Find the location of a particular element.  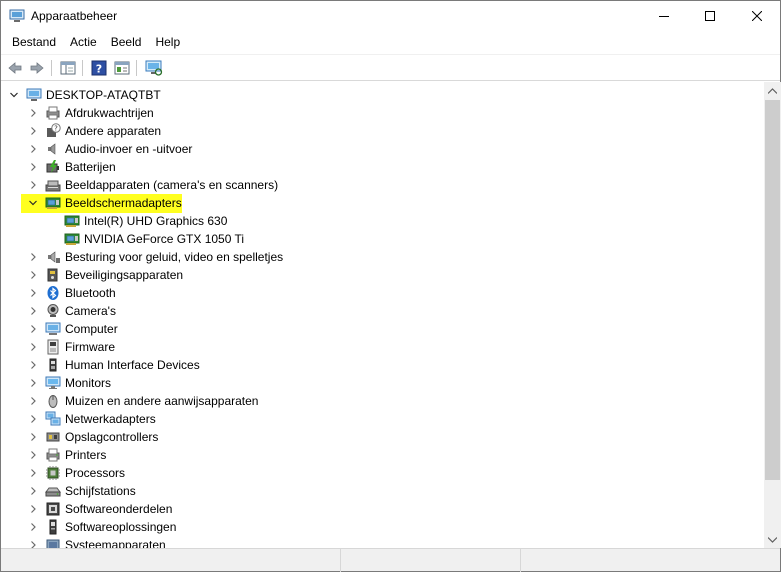

network-adapter-icon is located at coordinates (53, 419).